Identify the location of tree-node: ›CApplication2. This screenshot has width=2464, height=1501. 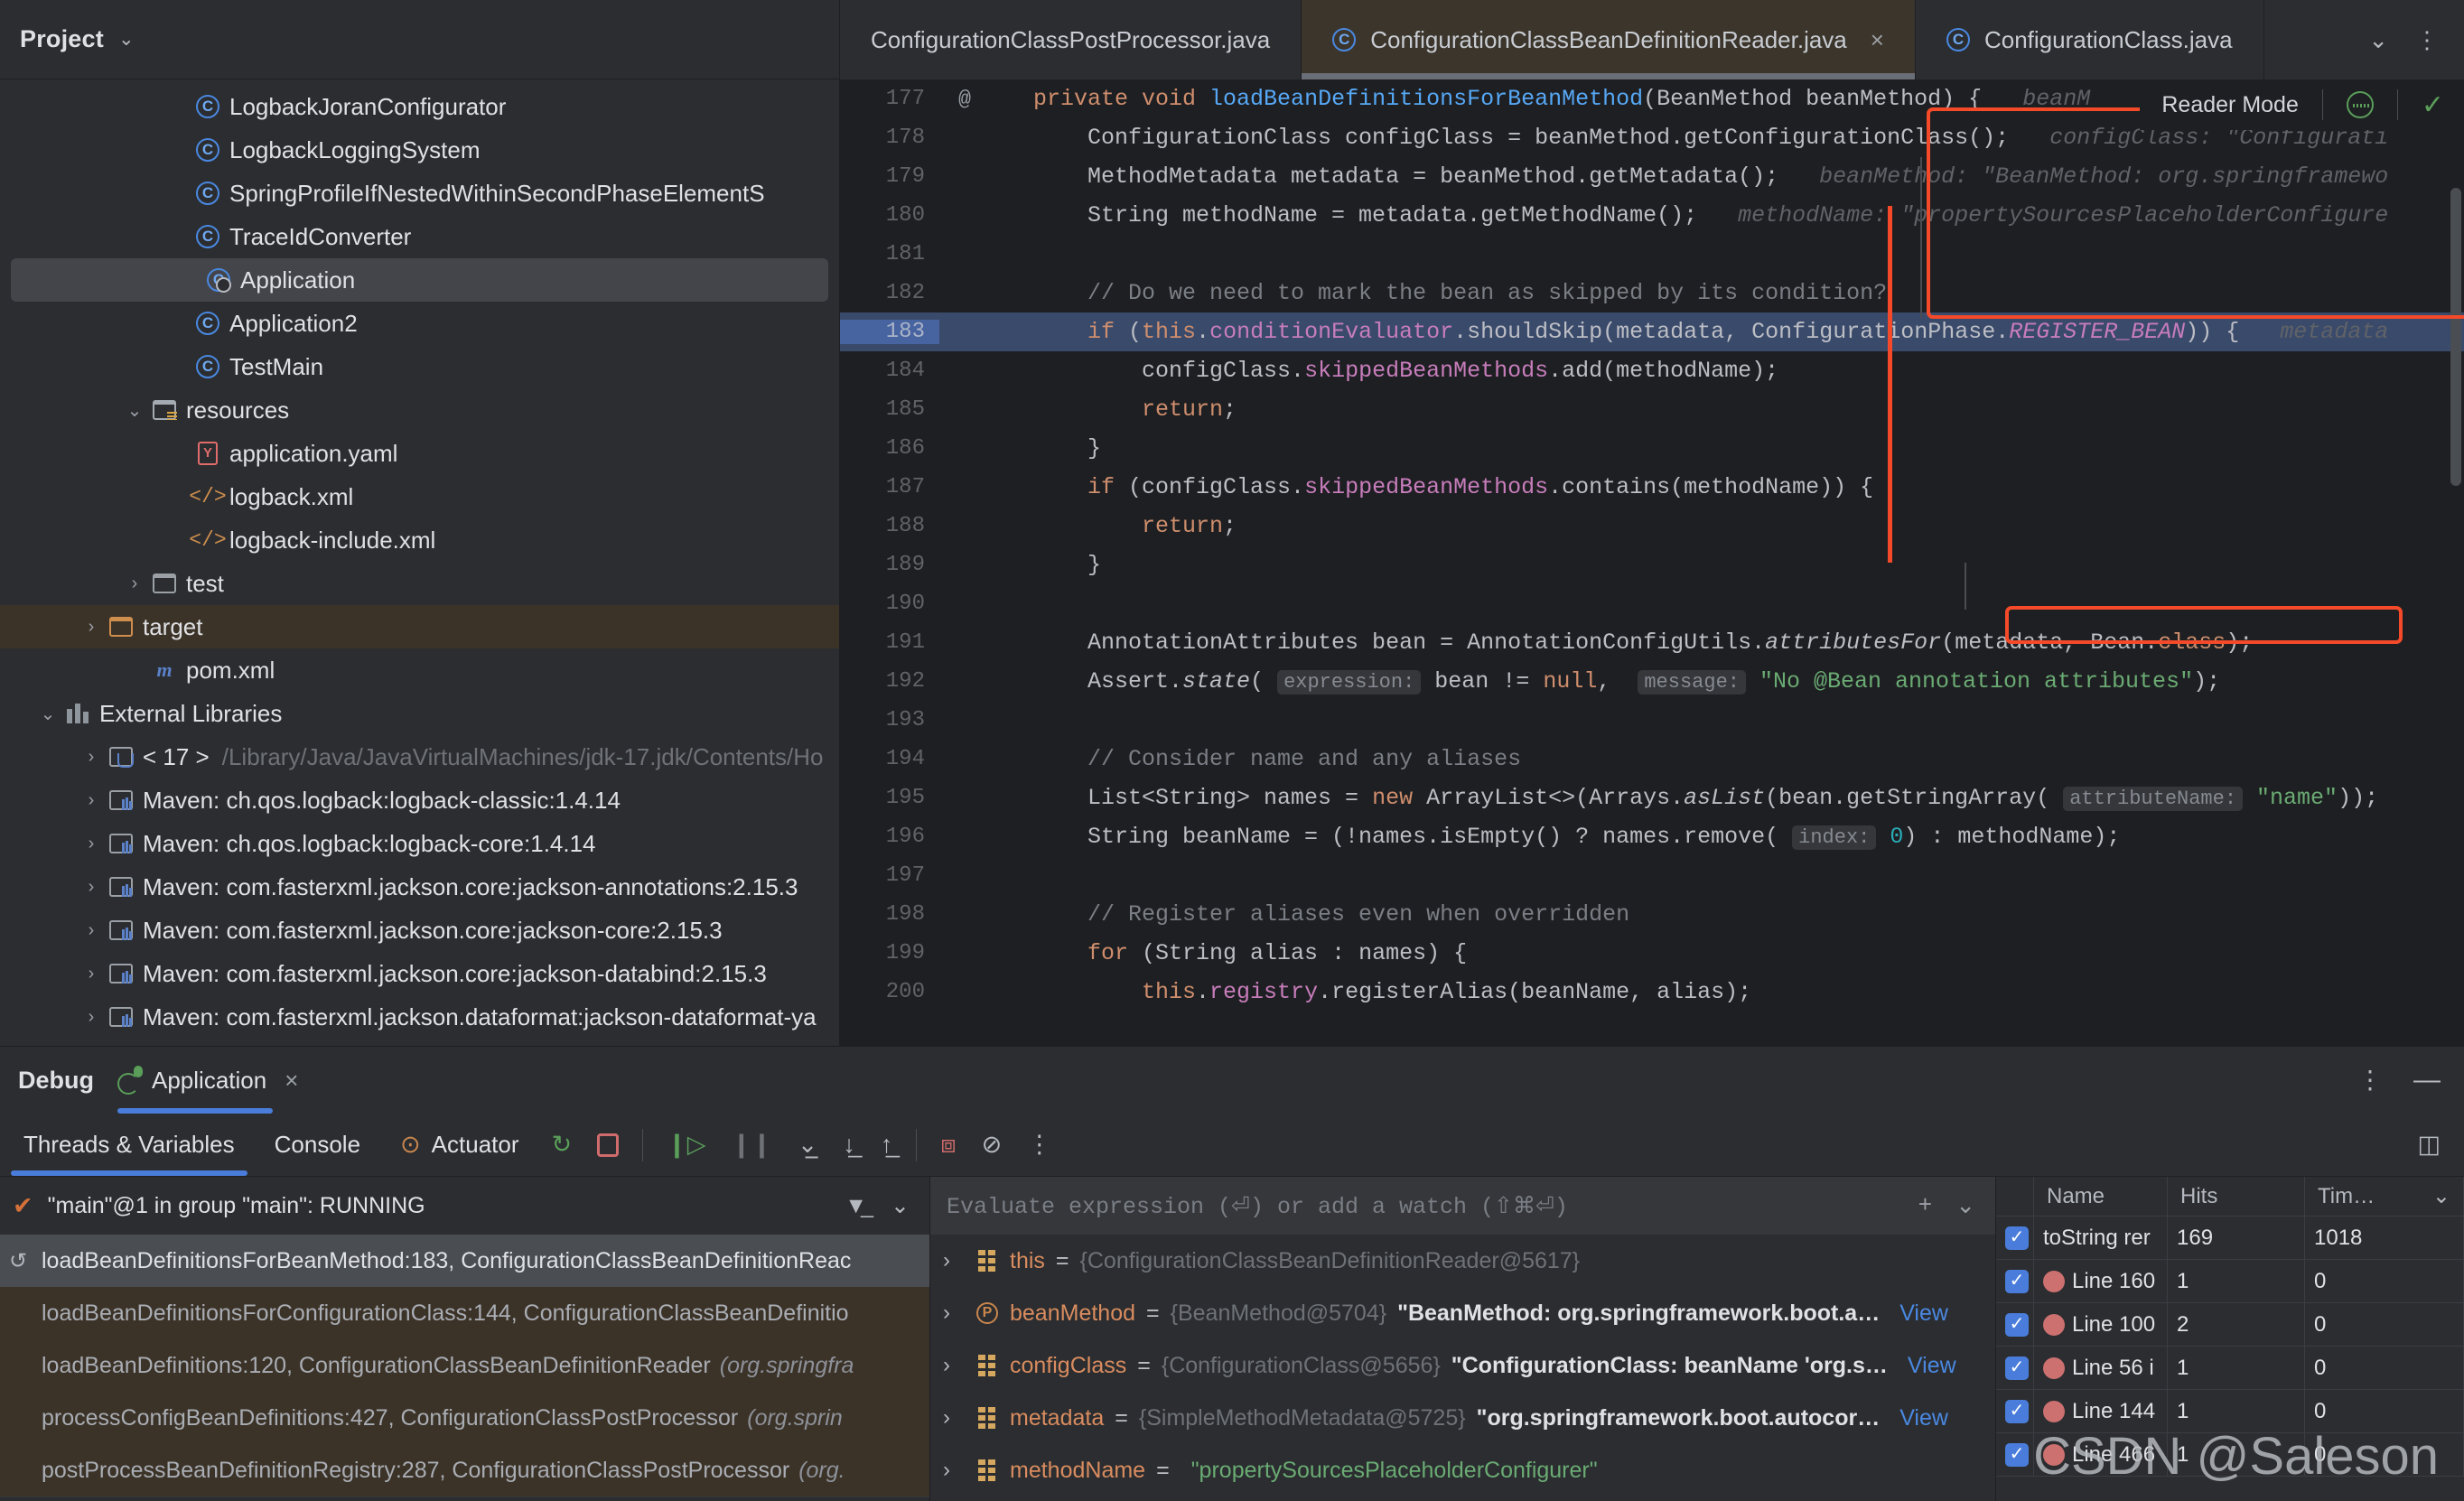
(419, 323).